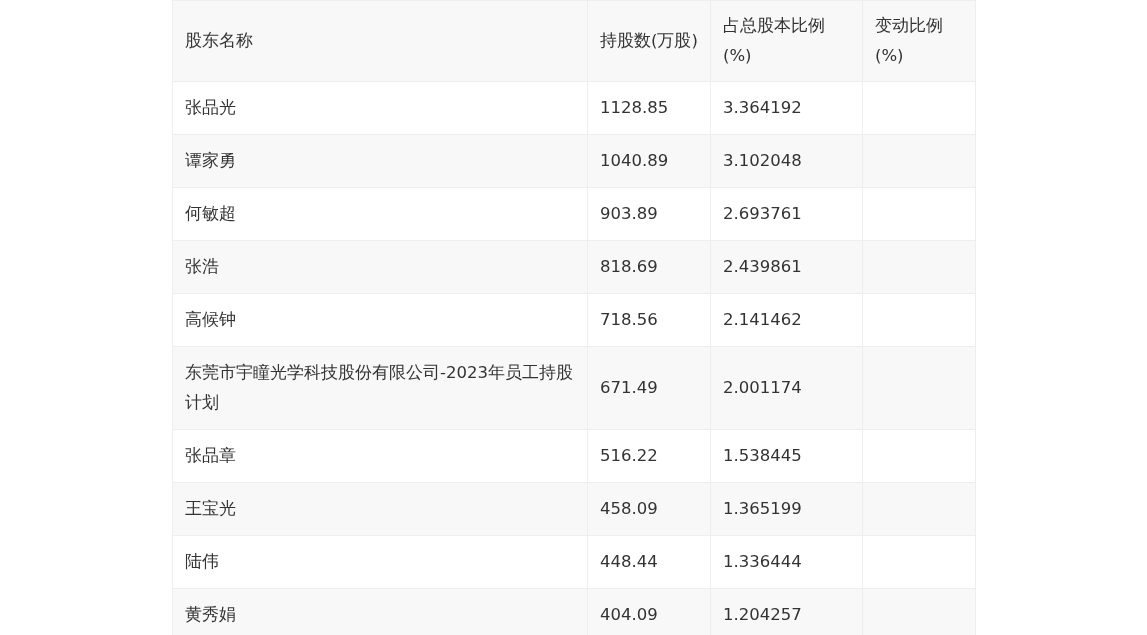 Image resolution: width=1147 pixels, height=635 pixels. Describe the element at coordinates (649, 161) in the screenshot. I see `table-cell: 1040.89` at that location.